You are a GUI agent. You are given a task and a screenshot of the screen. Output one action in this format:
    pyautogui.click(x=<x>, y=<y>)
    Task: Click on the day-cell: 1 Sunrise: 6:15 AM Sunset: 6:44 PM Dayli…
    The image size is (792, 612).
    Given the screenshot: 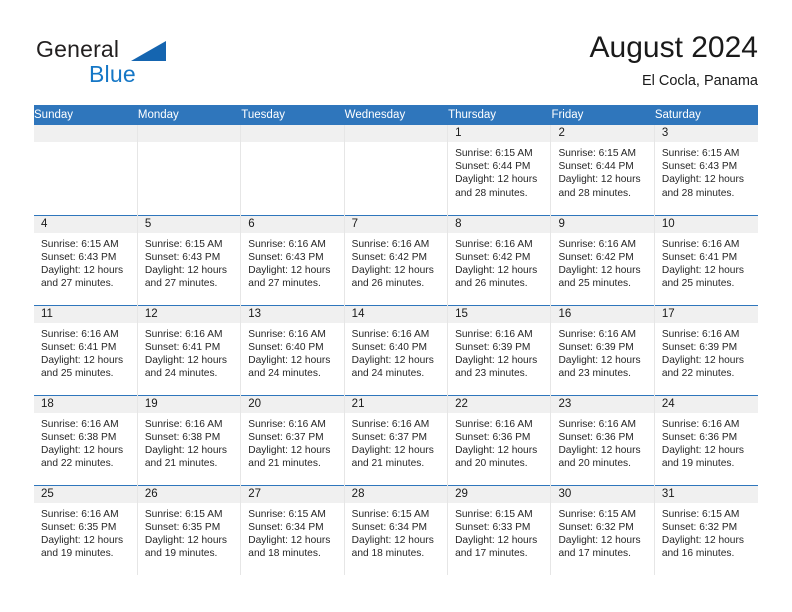 What is the action you would take?
    pyautogui.click(x=499, y=170)
    